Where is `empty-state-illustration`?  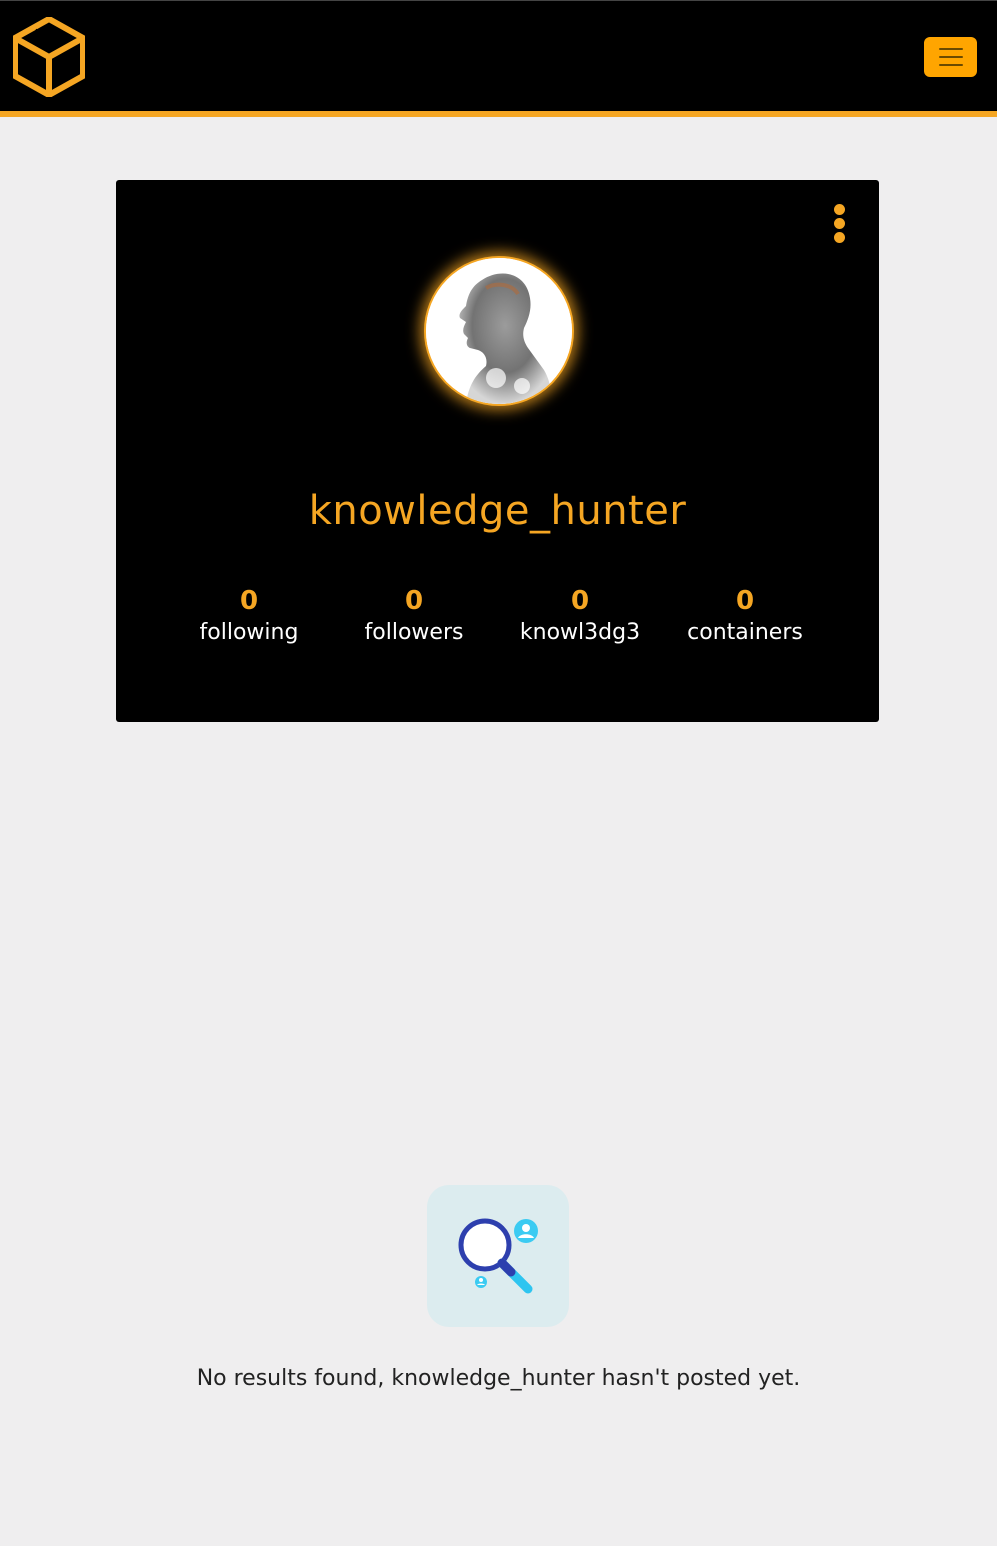 empty-state-illustration is located at coordinates (498, 1256).